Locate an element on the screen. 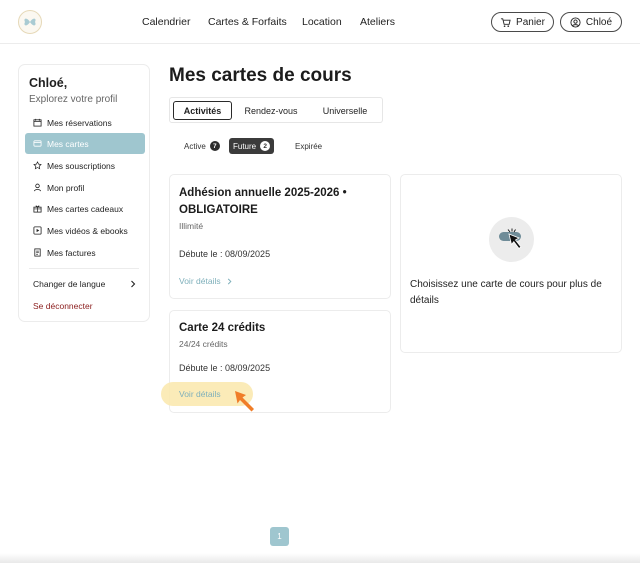 Image resolution: width=640 pixels, height=563 pixels. filter-label: Active is located at coordinates (195, 146).